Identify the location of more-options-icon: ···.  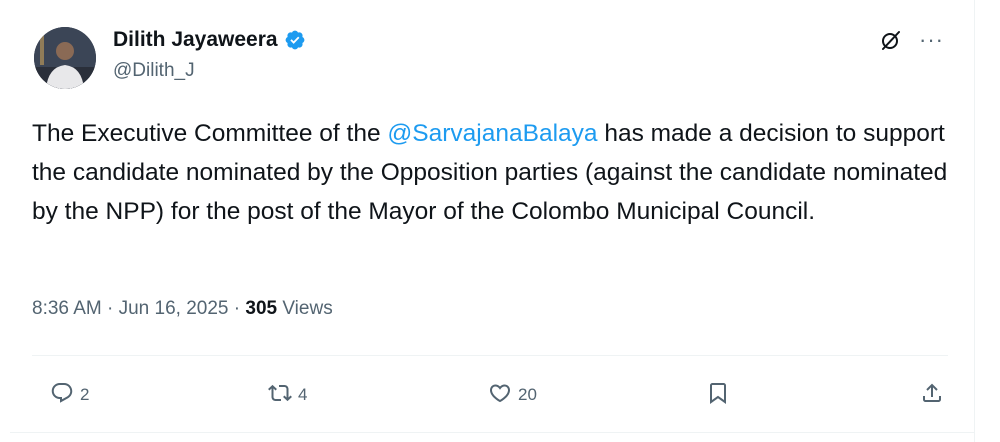
(931, 40).